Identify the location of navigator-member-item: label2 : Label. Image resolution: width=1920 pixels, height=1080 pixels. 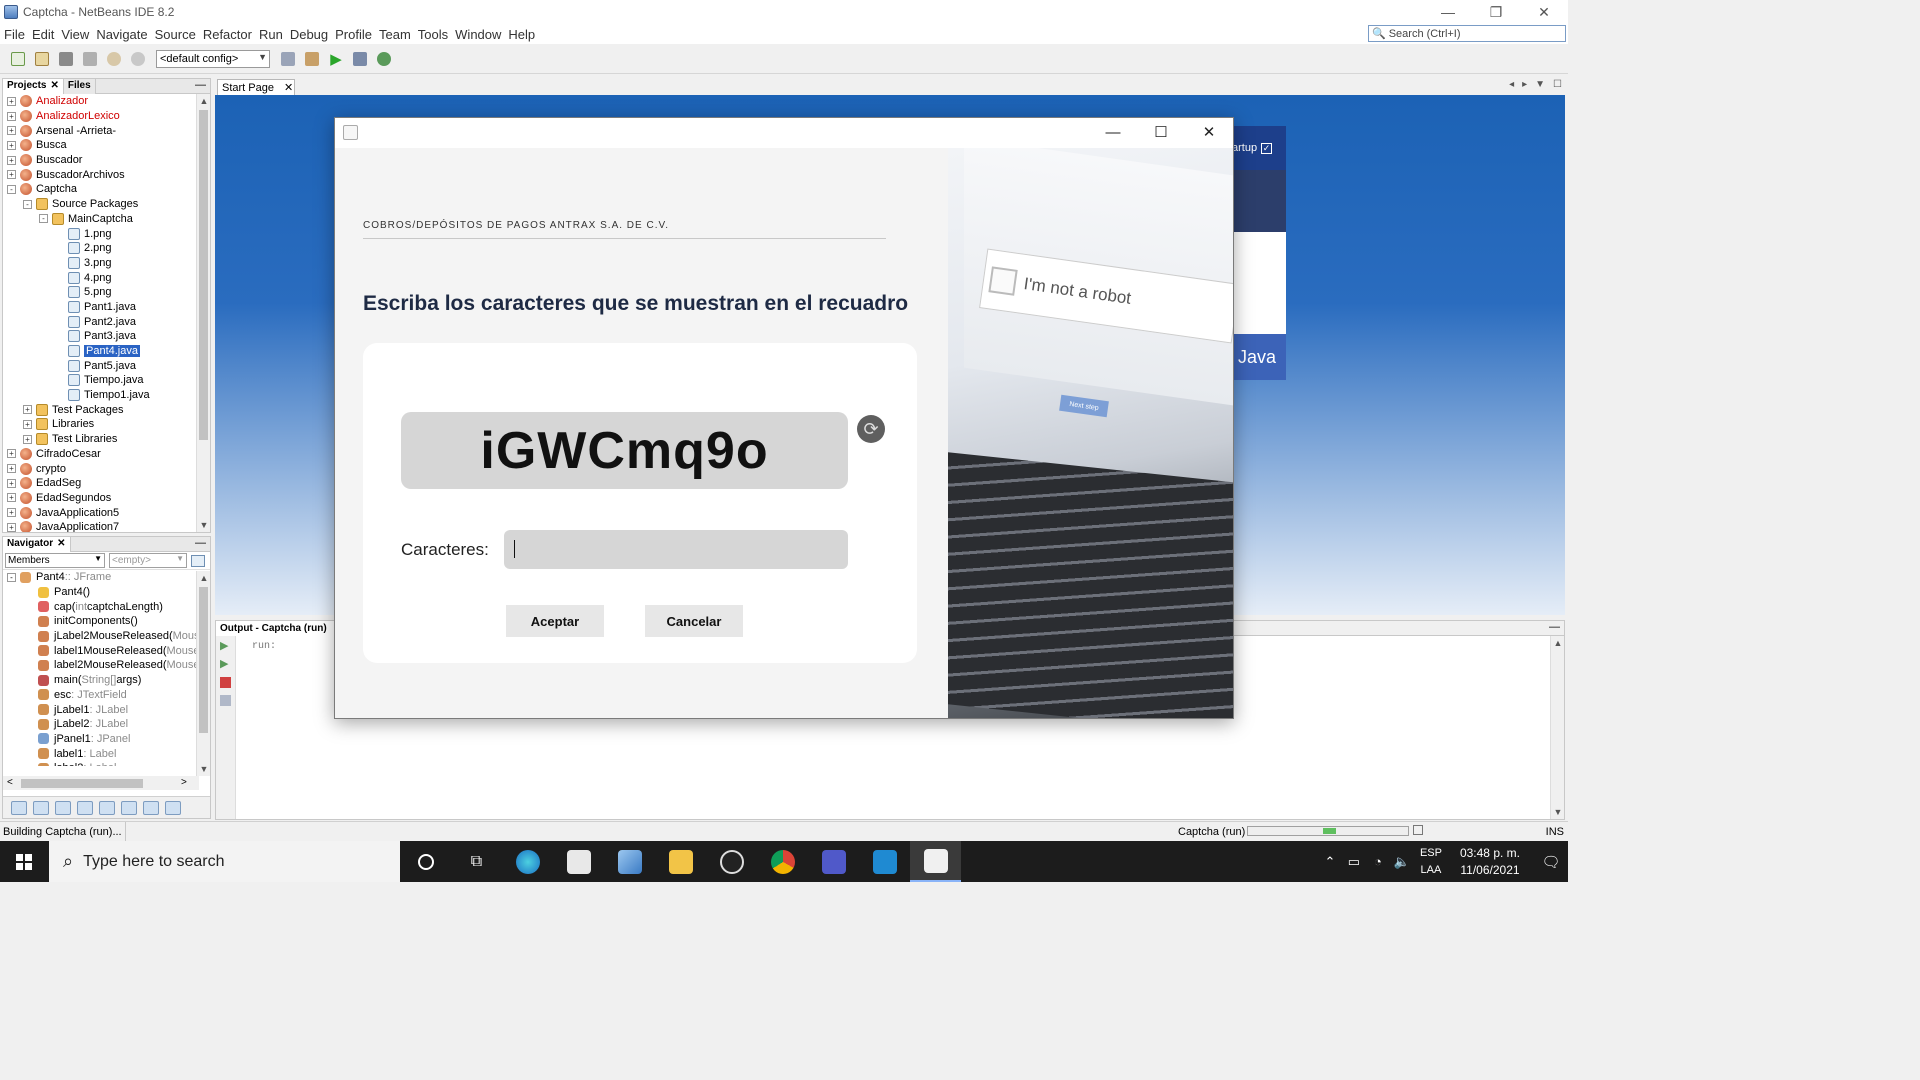
(106, 763).